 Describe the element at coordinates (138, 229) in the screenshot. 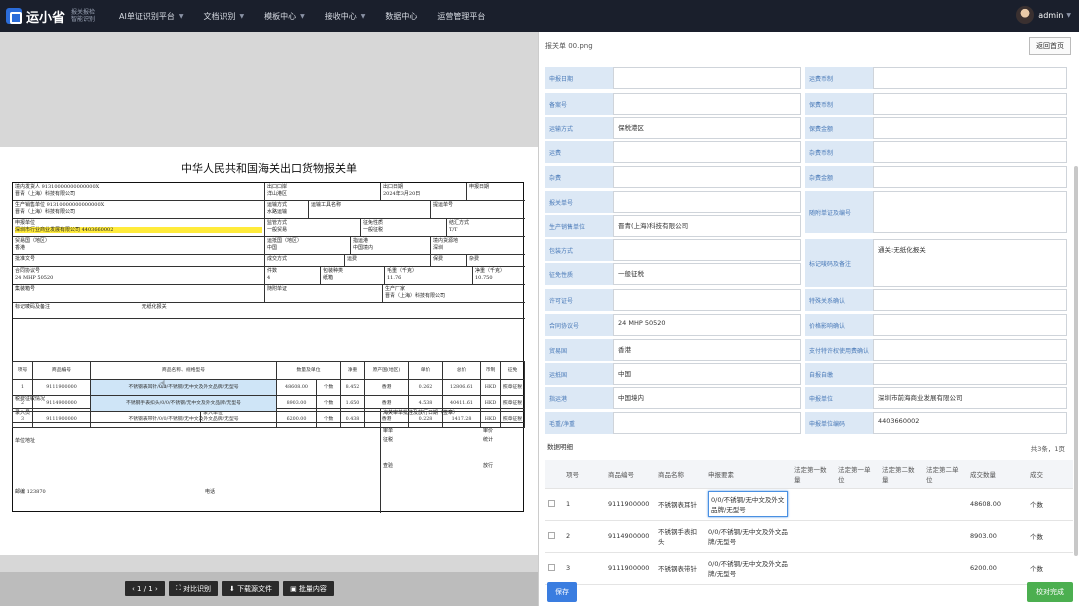

I see `form-highlight-declarant: 深圳市行业商业发展有限公司 4403660002` at that location.